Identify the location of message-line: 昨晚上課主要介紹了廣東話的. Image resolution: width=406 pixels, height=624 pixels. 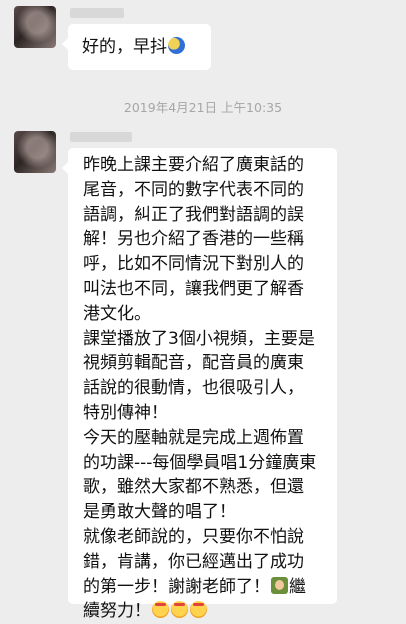
(193, 165).